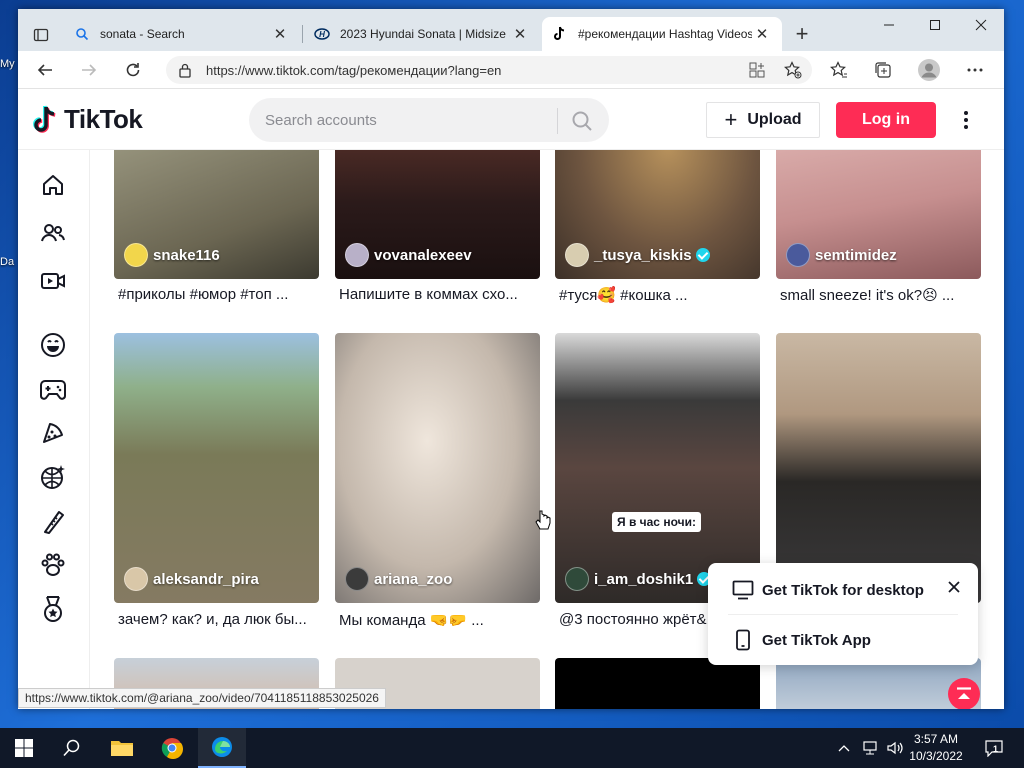 The image size is (1024, 768). Describe the element at coordinates (185, 71) in the screenshot. I see `lock-icon` at that location.